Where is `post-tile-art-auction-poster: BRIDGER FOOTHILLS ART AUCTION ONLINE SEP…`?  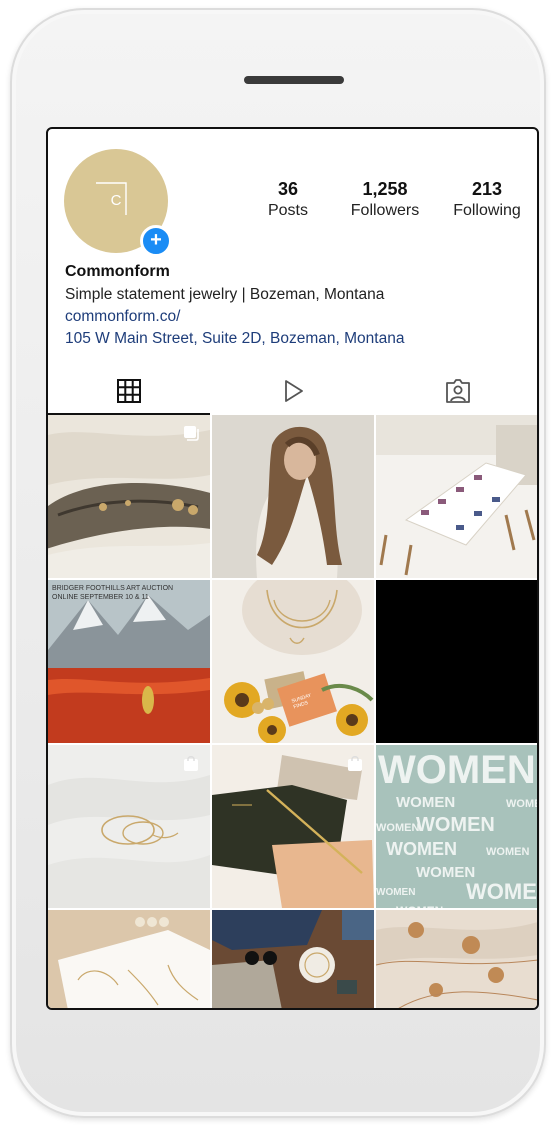
post-tile-art-auction-poster: BRIDGER FOOTHILLS ART AUCTION ONLINE SEP… is located at coordinates (129, 661).